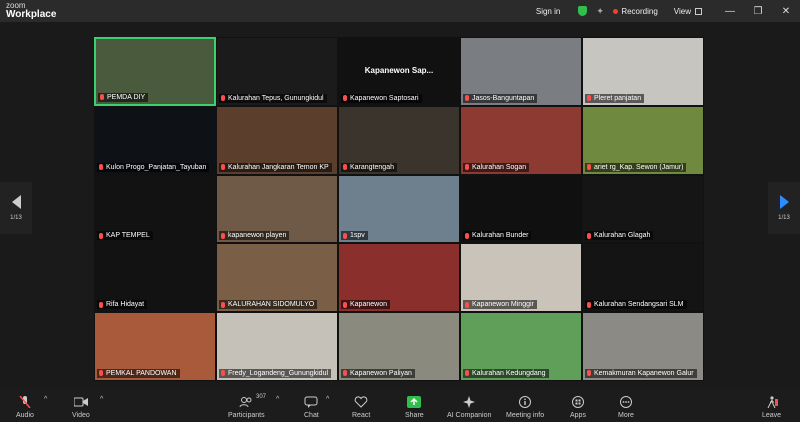  Describe the element at coordinates (277, 399) in the screenshot. I see `participants-options-caret: ^` at that location.